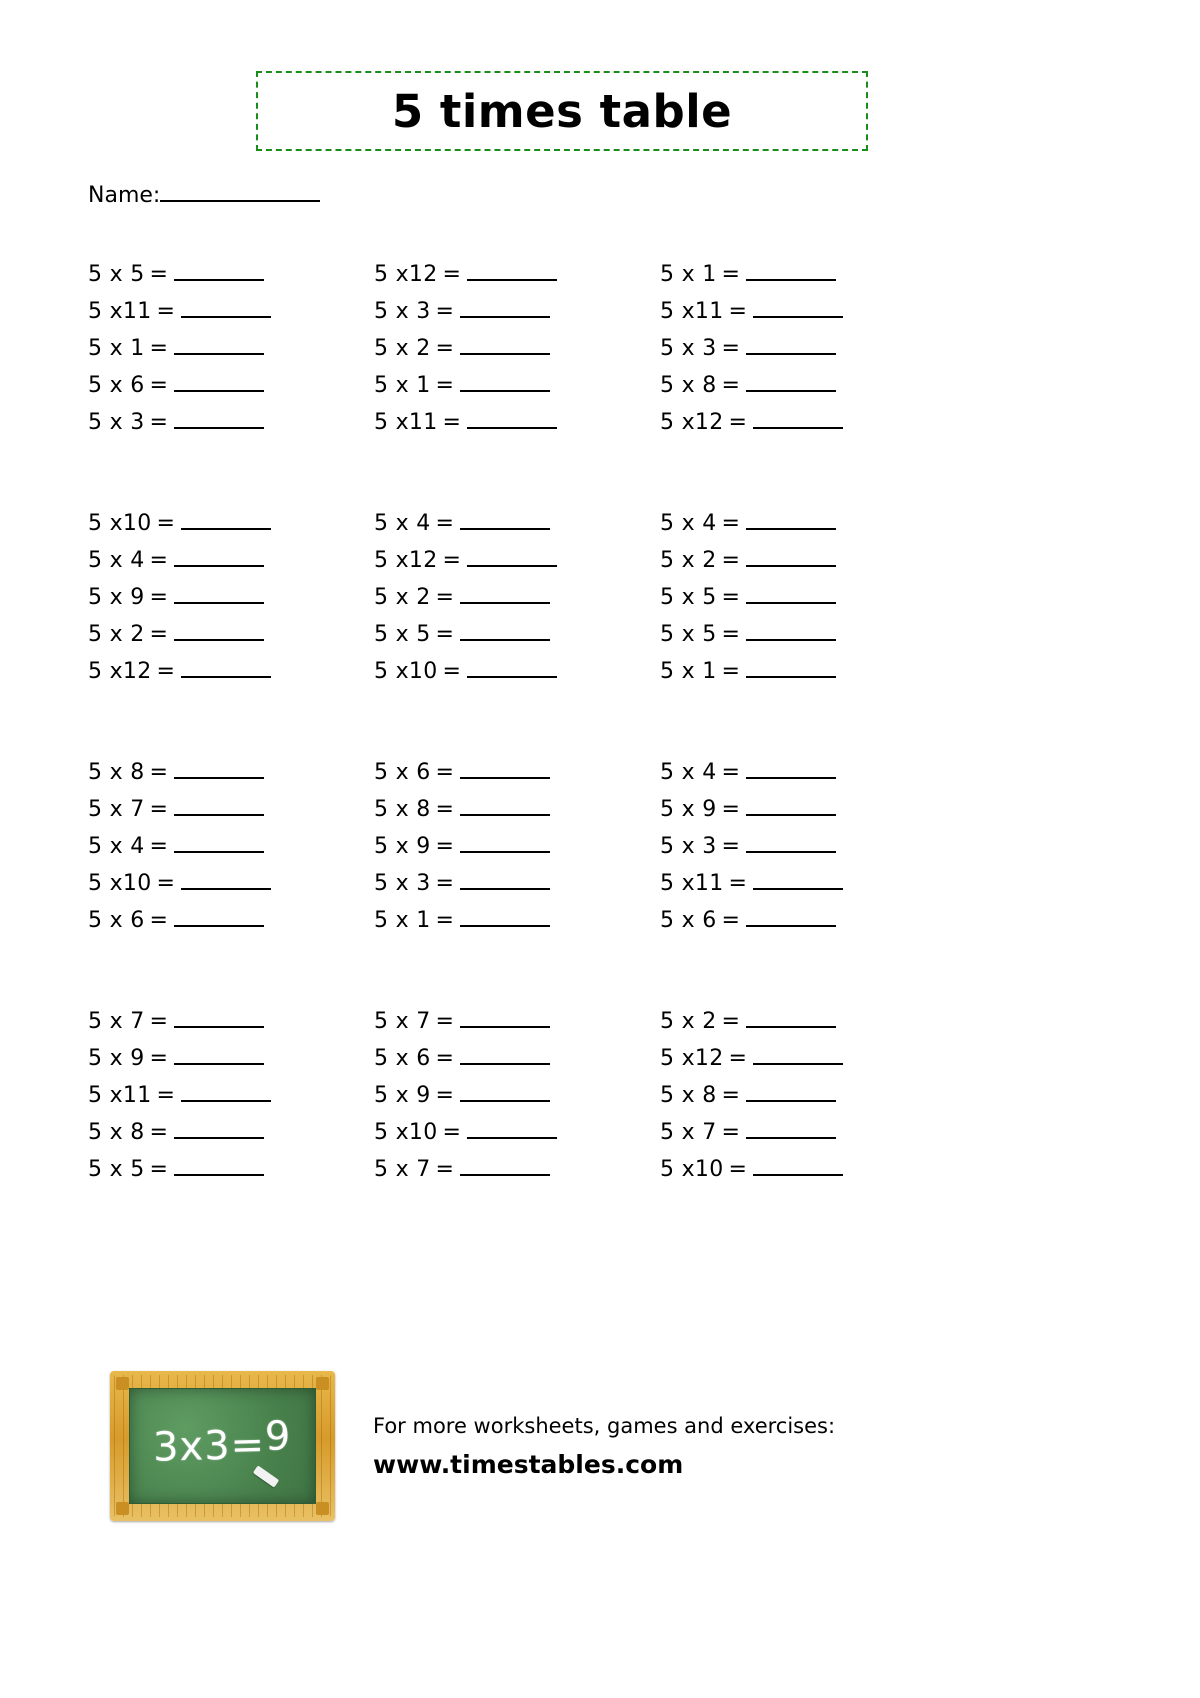 The height and width of the screenshot is (1698, 1200). What do you see at coordinates (124, 195) in the screenshot?
I see `name-label: Name:` at bounding box center [124, 195].